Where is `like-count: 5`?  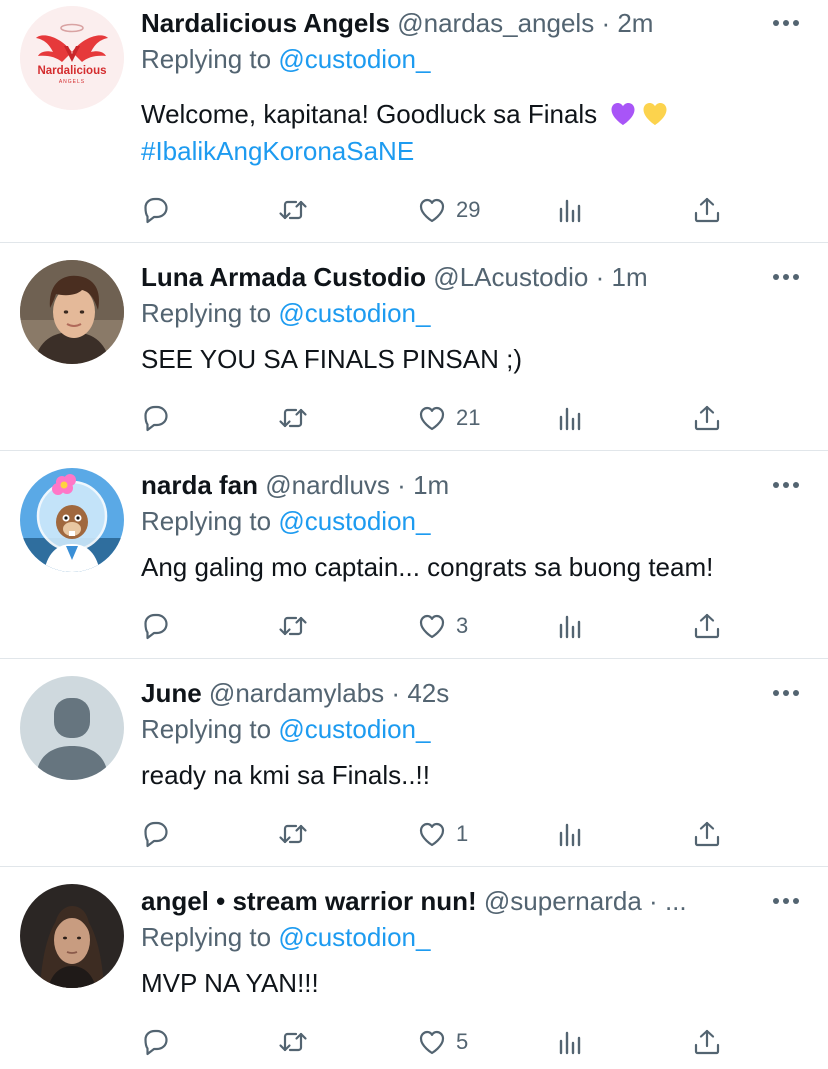 like-count: 5 is located at coordinates (462, 1041).